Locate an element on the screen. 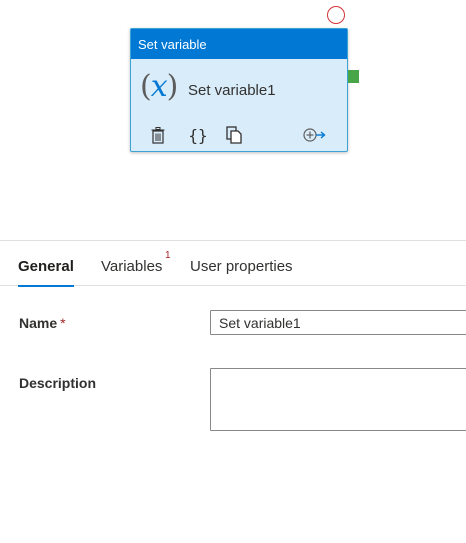 This screenshot has width=466, height=543. tab-general: General is located at coordinates (46, 272).